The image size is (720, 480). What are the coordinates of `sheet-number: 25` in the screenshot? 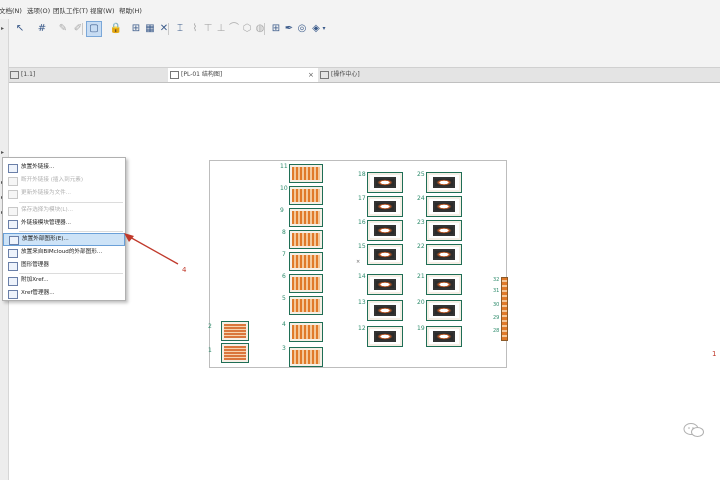 It's located at (421, 174).